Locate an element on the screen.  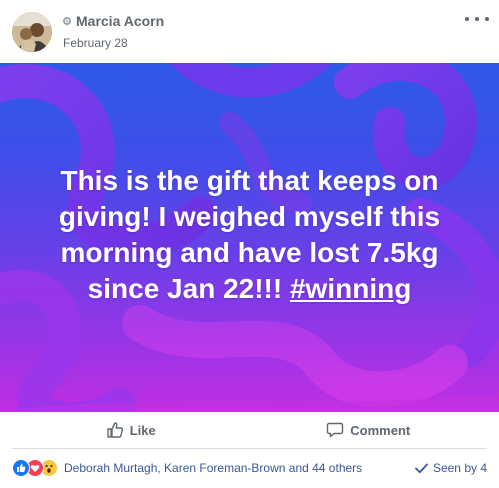
like-label: Like is located at coordinates (142, 430).